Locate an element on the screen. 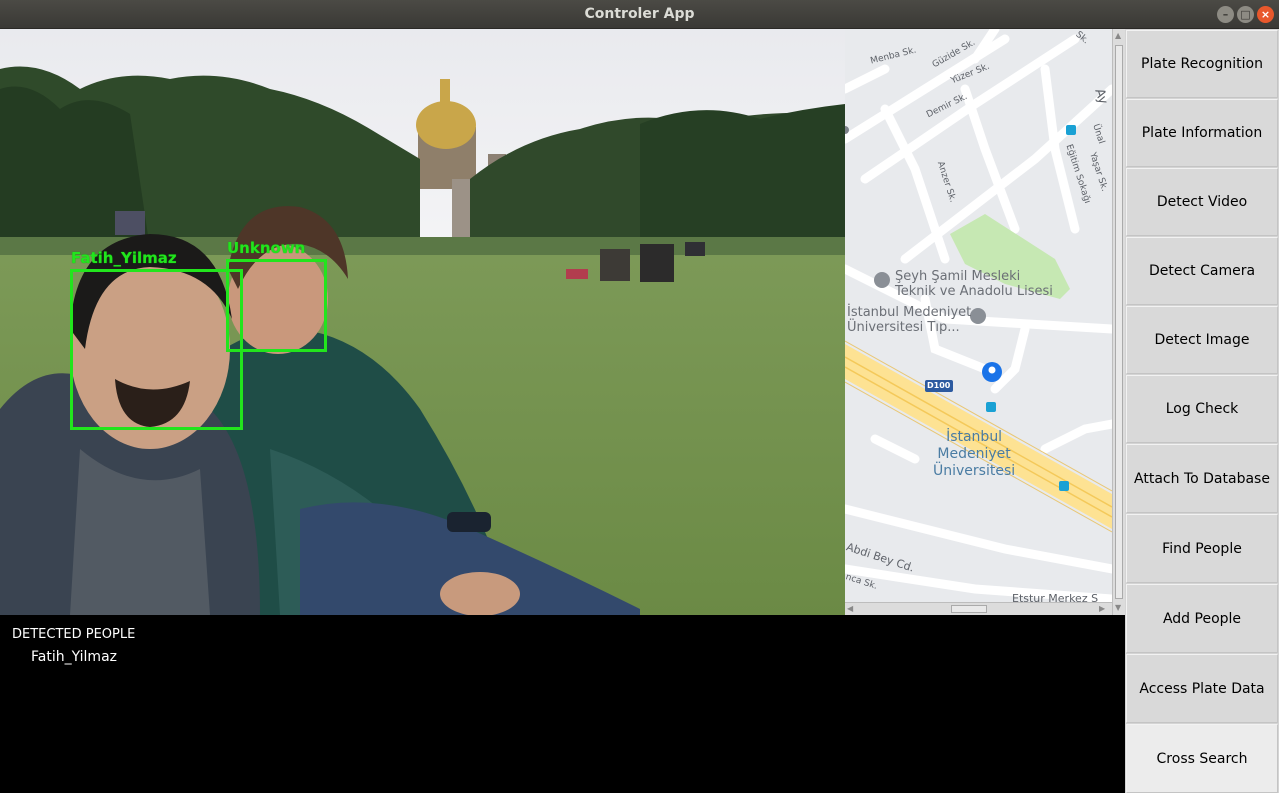 The width and height of the screenshot is (1279, 793). face-box-fatih is located at coordinates (156, 349).